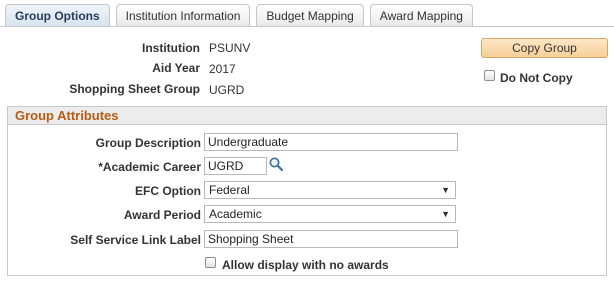 The image size is (614, 282). I want to click on award-period-value: Academic, so click(235, 214).